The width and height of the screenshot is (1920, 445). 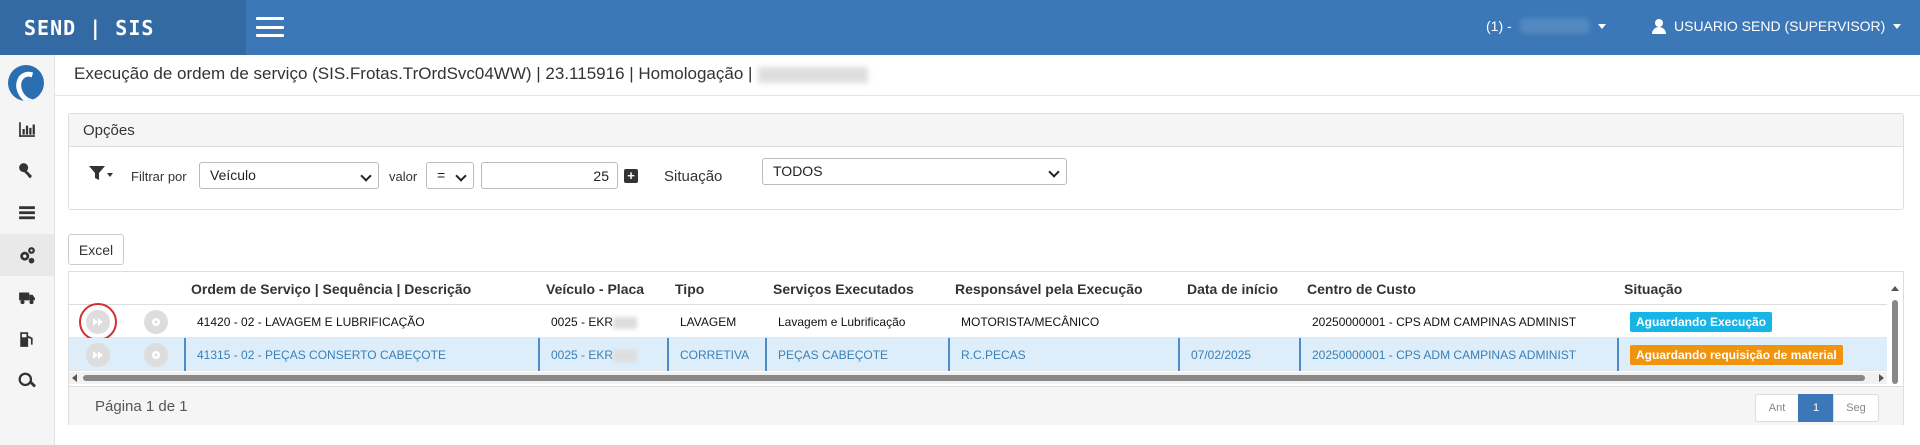 What do you see at coordinates (986, 130) in the screenshot?
I see `options-heading: Opções` at bounding box center [986, 130].